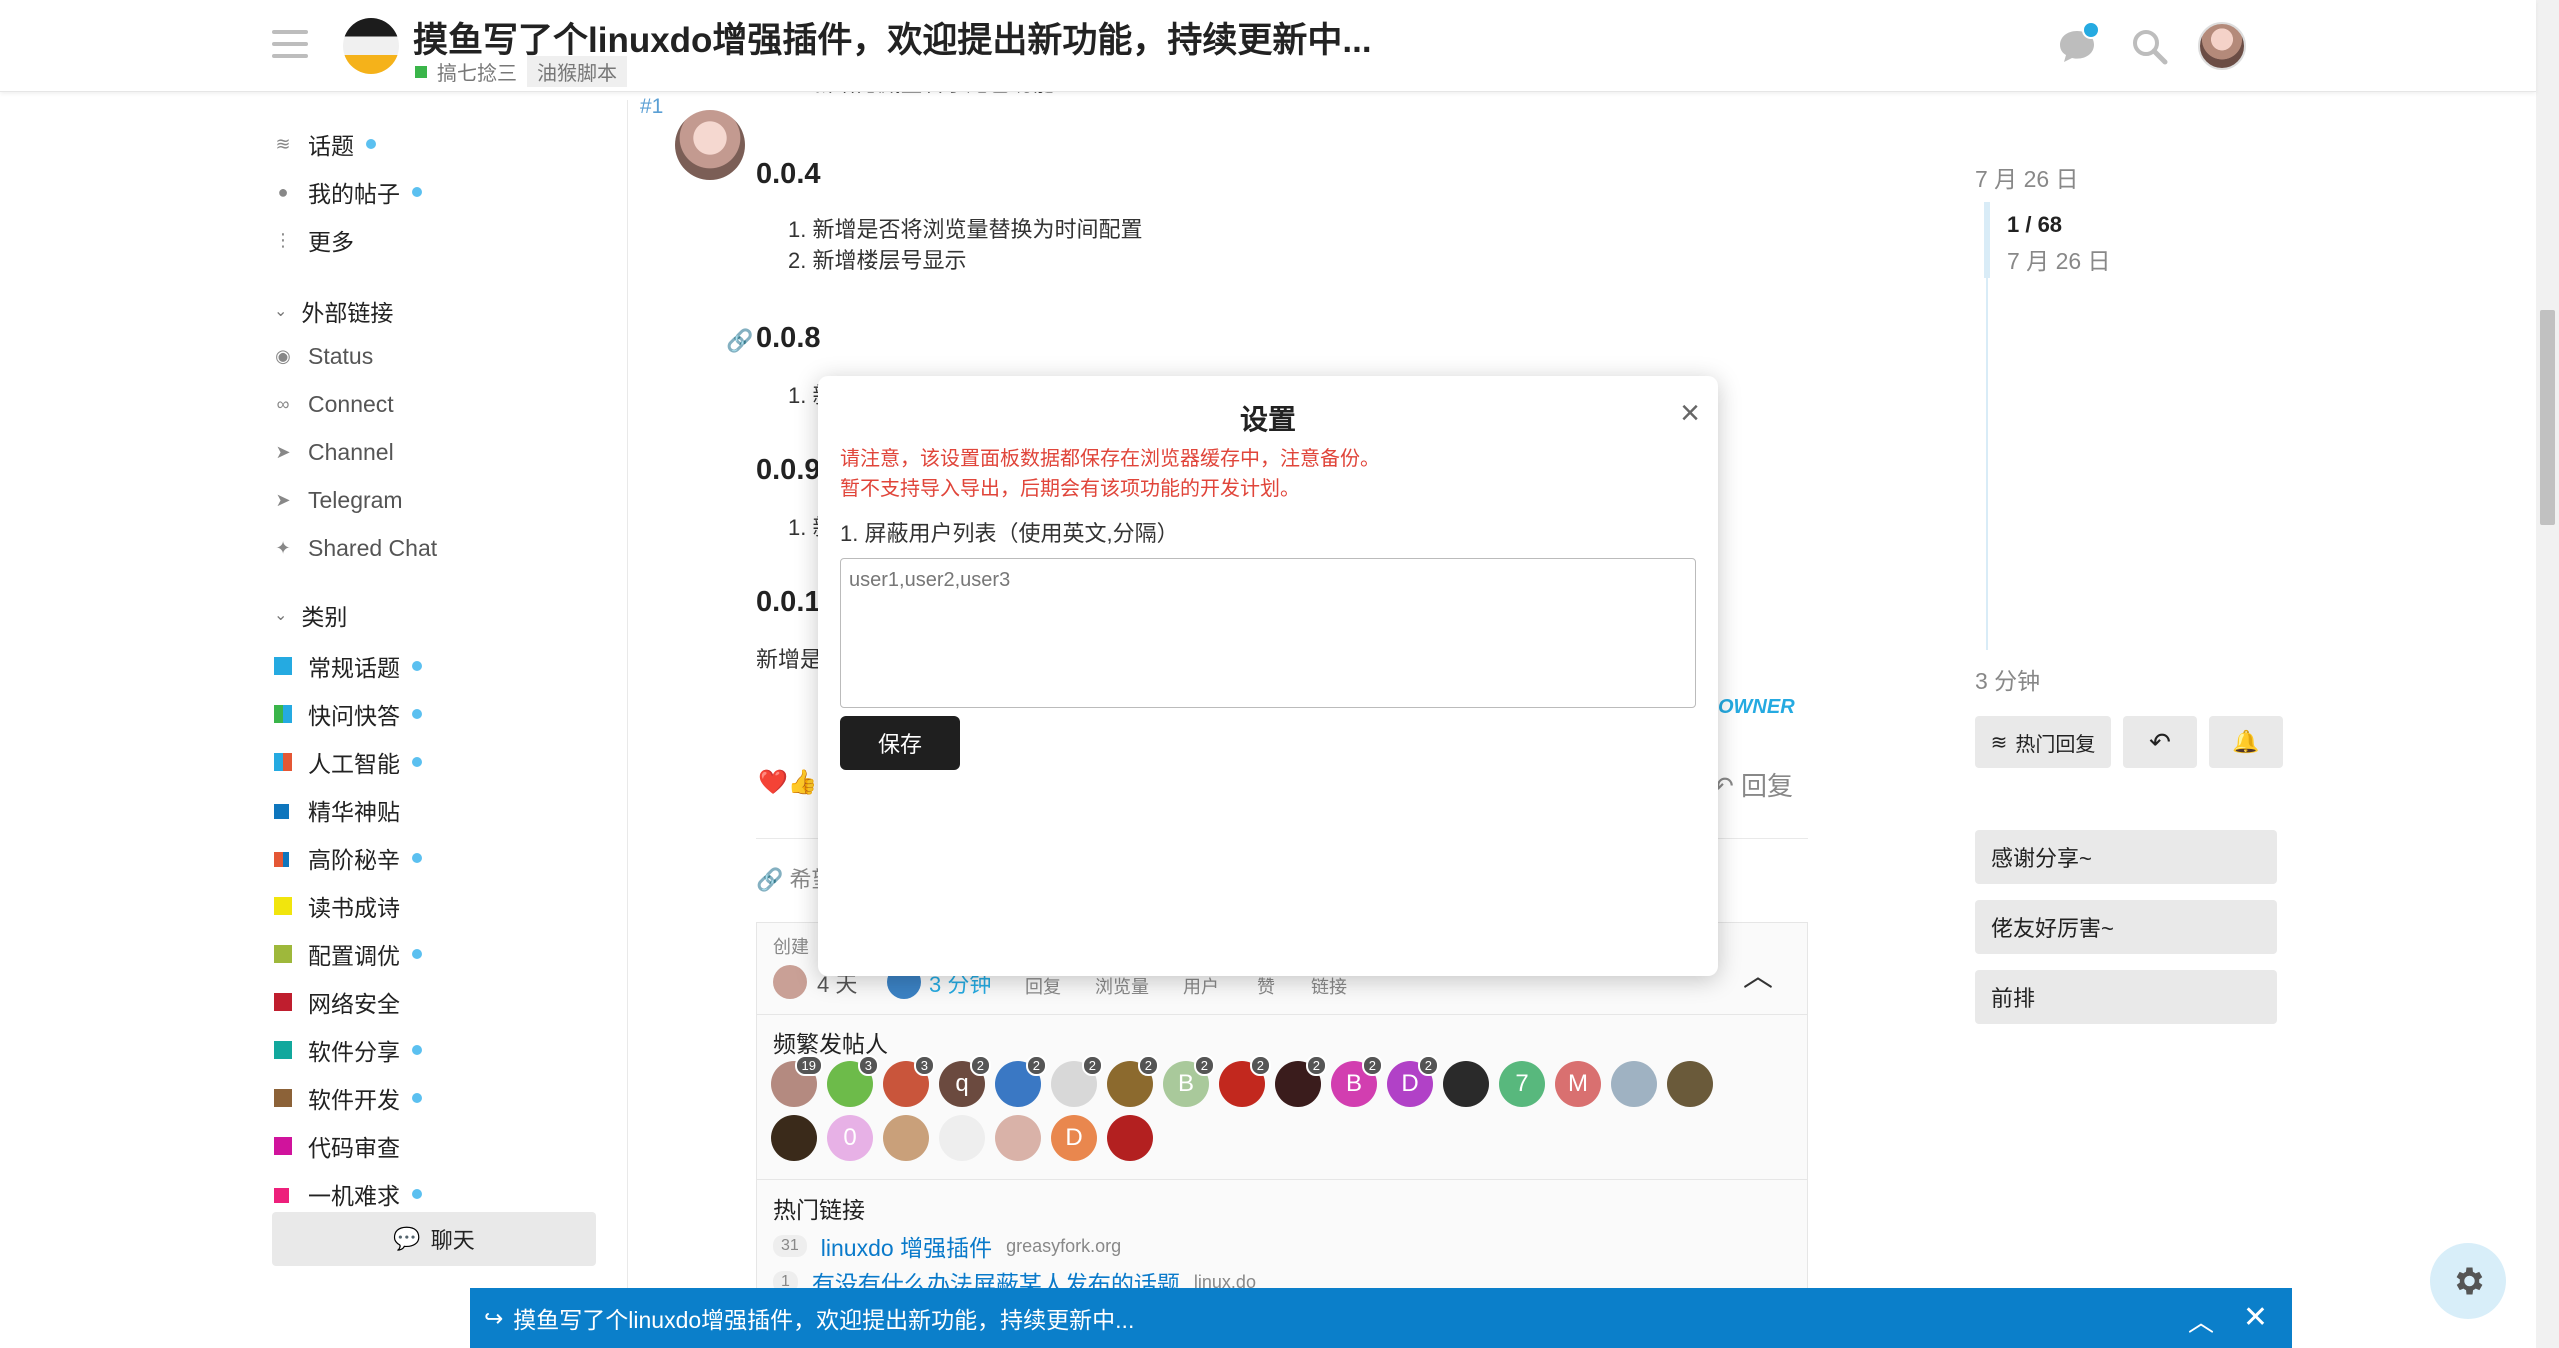 Image resolution: width=2559 pixels, height=1348 pixels. What do you see at coordinates (1268, 633) in the screenshot?
I see `blocked-users-textarea` at bounding box center [1268, 633].